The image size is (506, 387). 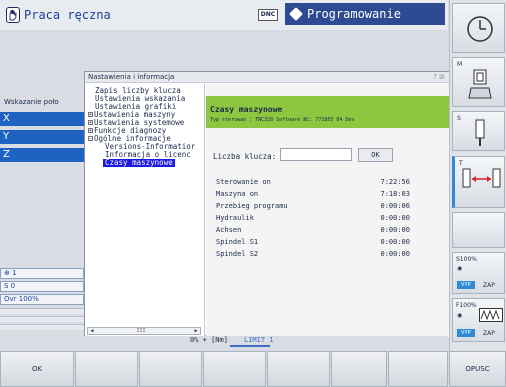 I want to click on softkey-ok: OK, so click(x=37, y=369).